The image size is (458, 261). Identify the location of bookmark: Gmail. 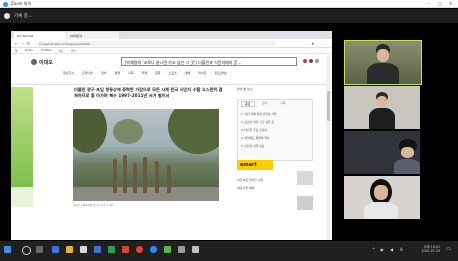
(29, 50).